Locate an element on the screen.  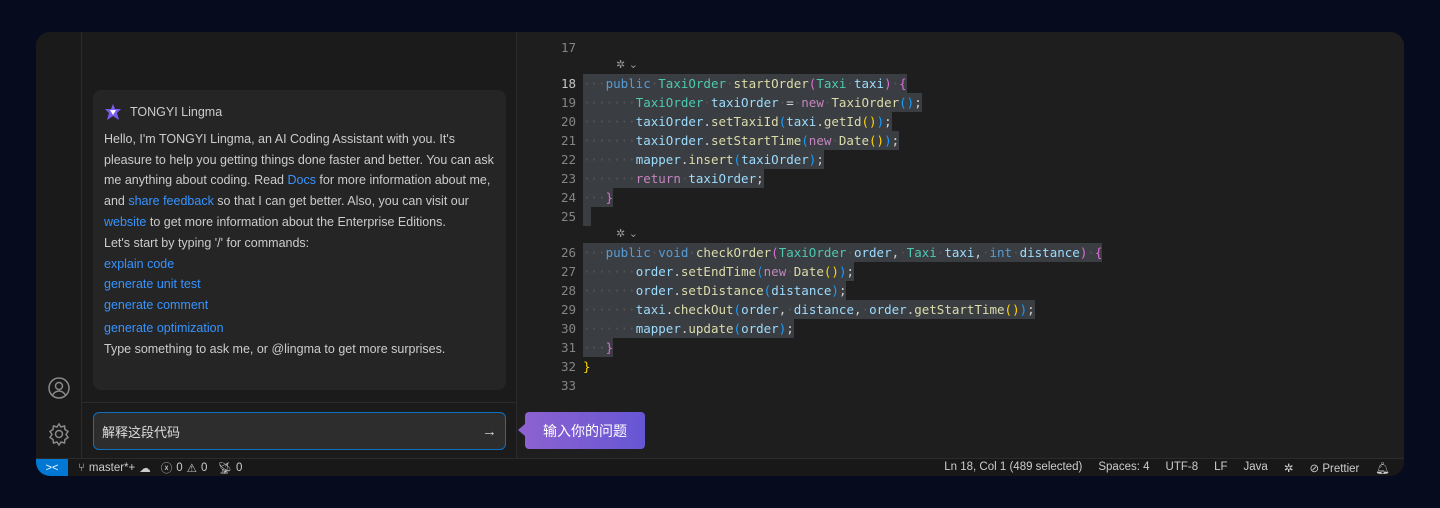
branch-status: ⑂ master*+ ☁ is located at coordinates (114, 468).